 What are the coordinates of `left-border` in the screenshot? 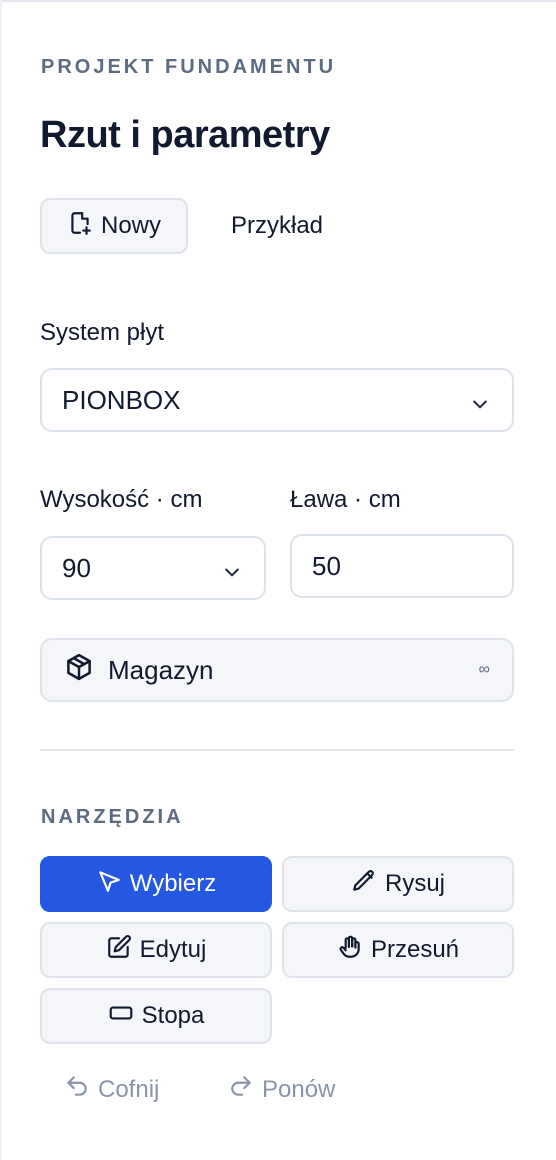 It's located at (1, 580).